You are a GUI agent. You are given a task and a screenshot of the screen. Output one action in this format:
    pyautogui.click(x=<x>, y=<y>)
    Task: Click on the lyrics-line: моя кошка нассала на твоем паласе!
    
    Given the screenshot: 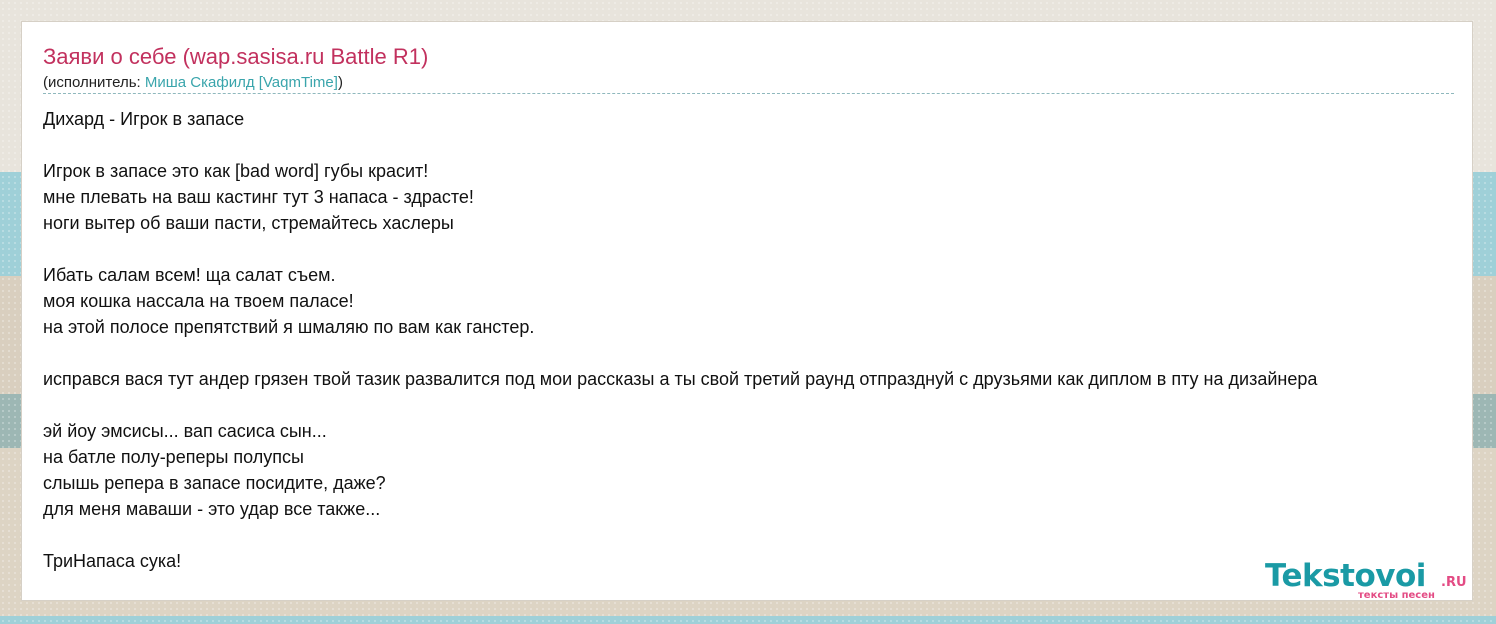 What is the action you would take?
    pyautogui.click(x=198, y=301)
    